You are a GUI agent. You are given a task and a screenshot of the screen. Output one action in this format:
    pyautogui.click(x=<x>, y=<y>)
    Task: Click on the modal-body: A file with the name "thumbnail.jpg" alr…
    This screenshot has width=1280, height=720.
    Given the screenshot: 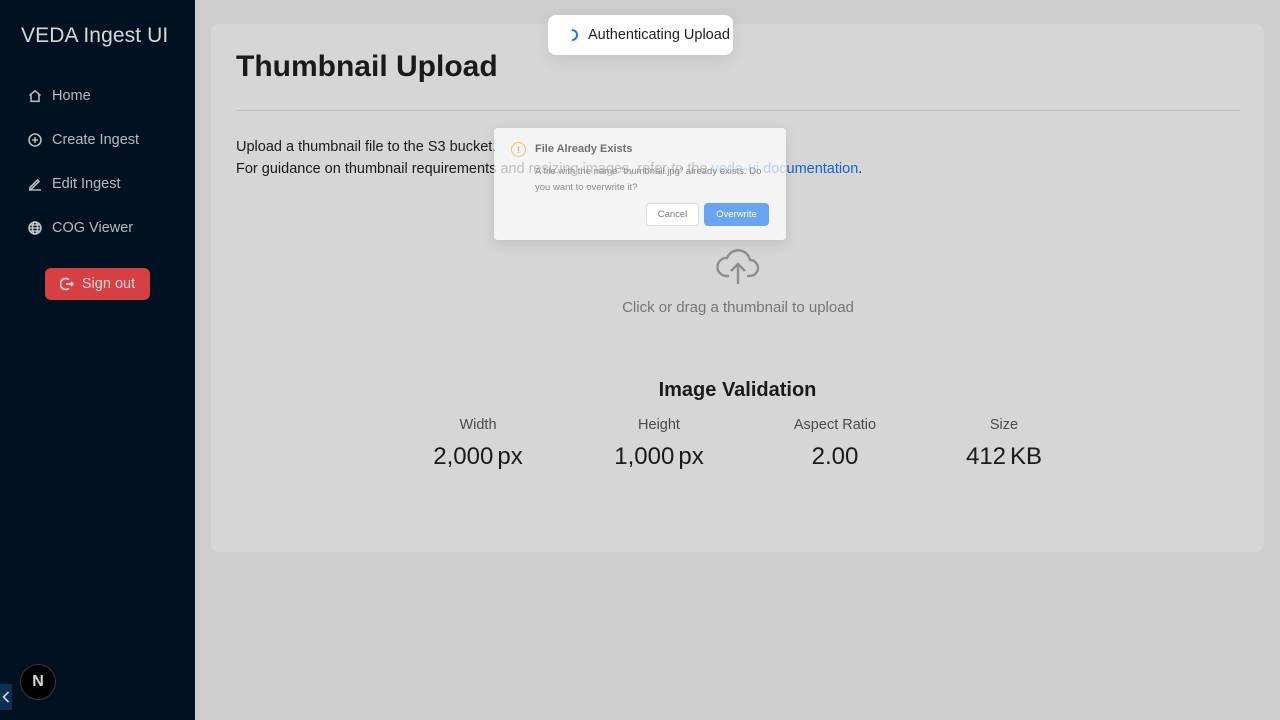 What is the action you would take?
    pyautogui.click(x=648, y=179)
    